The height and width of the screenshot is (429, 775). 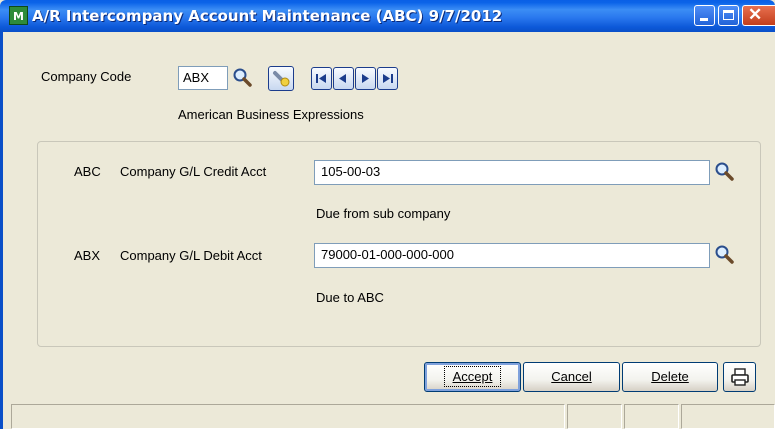 I want to click on company-code-label: Company Code, so click(x=86, y=76).